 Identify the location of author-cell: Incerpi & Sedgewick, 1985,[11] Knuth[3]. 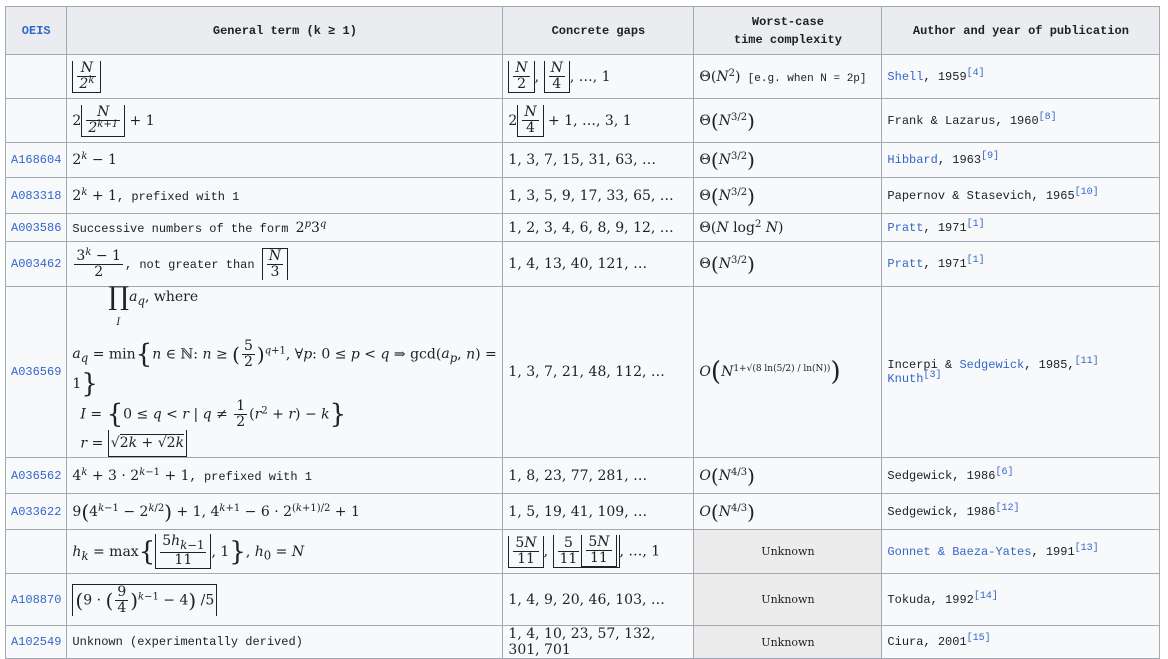
(1021, 372).